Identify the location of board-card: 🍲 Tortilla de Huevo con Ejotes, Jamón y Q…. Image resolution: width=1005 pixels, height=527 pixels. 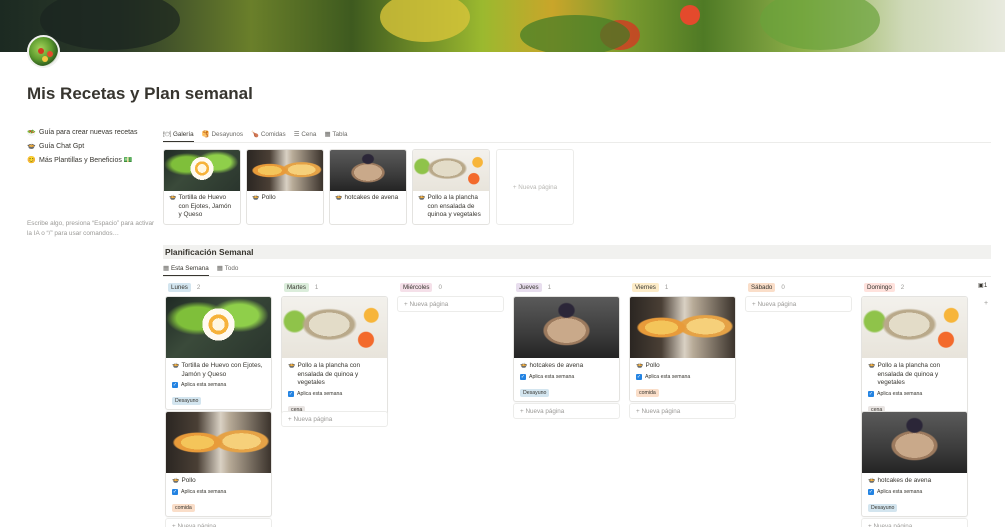
(218, 353).